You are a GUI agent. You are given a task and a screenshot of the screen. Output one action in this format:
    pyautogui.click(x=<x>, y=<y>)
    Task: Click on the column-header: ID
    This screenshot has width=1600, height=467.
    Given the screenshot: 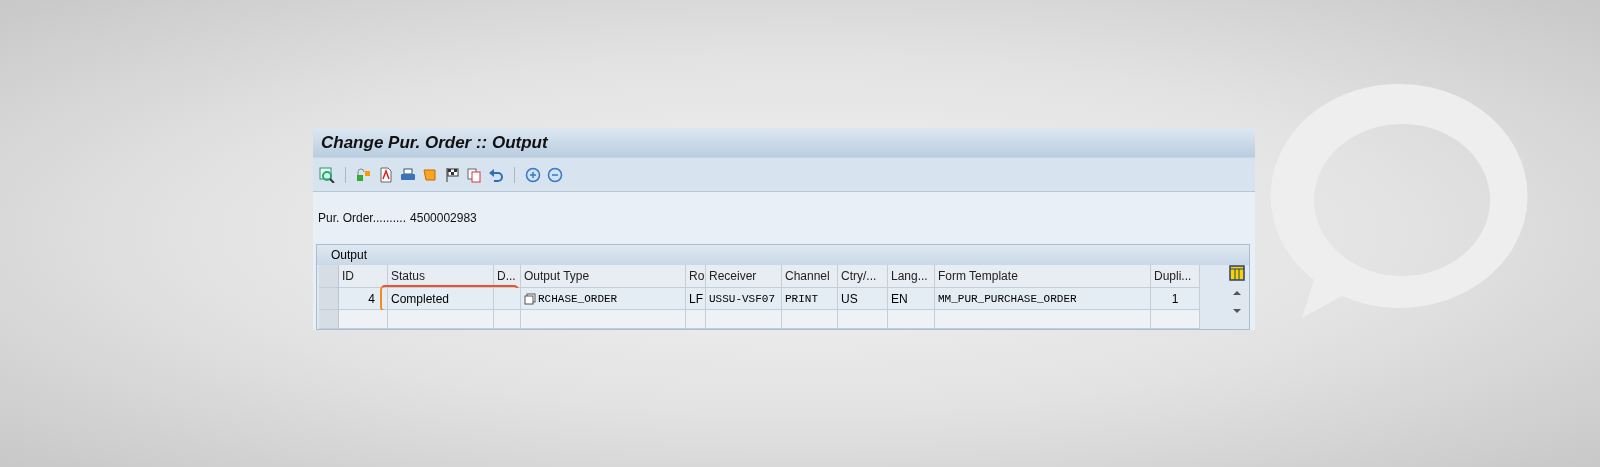 What is the action you would take?
    pyautogui.click(x=363, y=276)
    